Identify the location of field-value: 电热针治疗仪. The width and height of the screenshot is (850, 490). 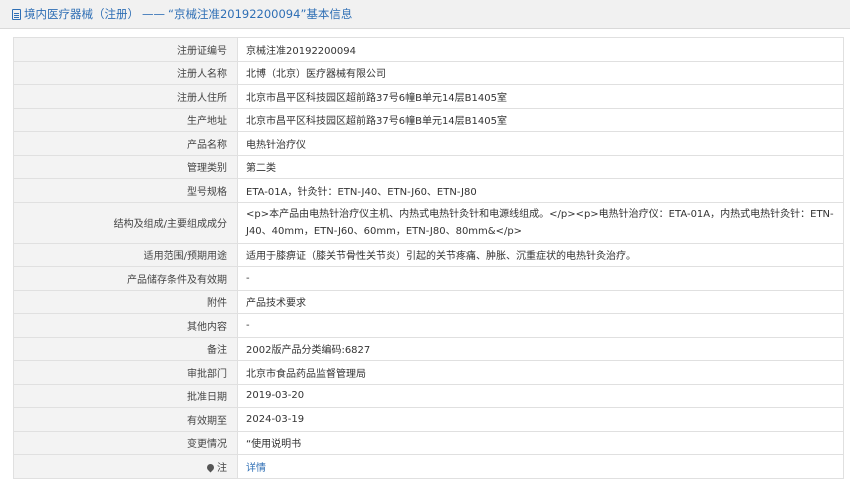
(540, 143).